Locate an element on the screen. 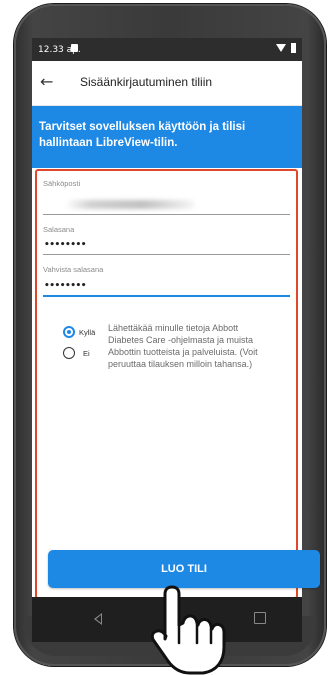 This screenshot has width=335, height=675. nav-back-icon is located at coordinates (98, 619).